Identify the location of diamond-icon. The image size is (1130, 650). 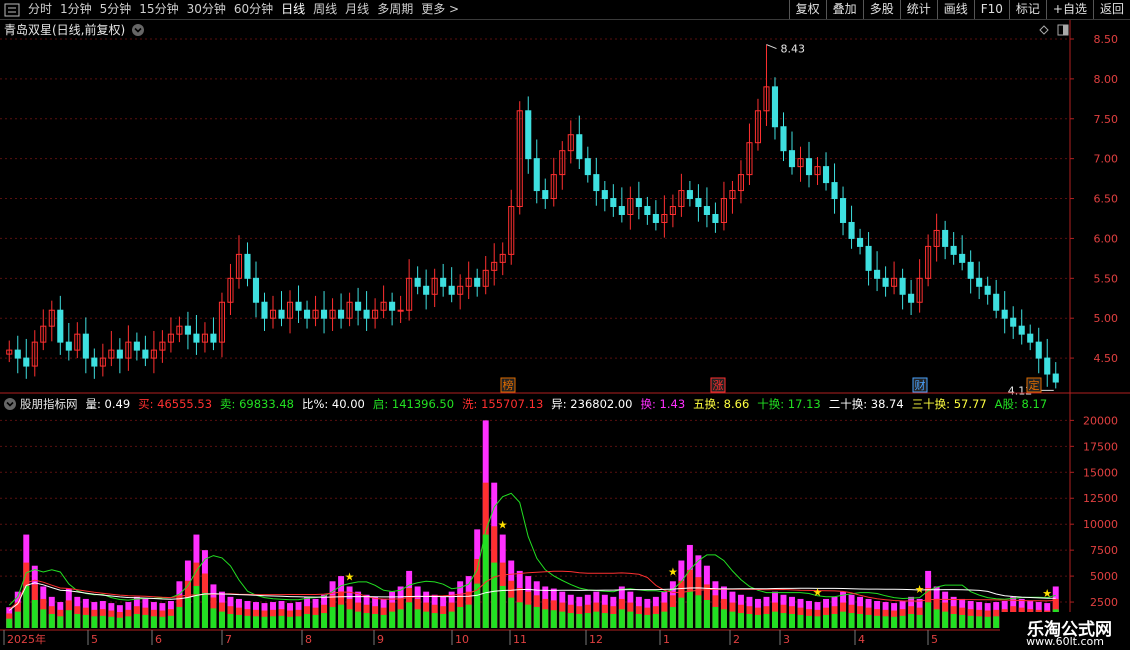
(1044, 30).